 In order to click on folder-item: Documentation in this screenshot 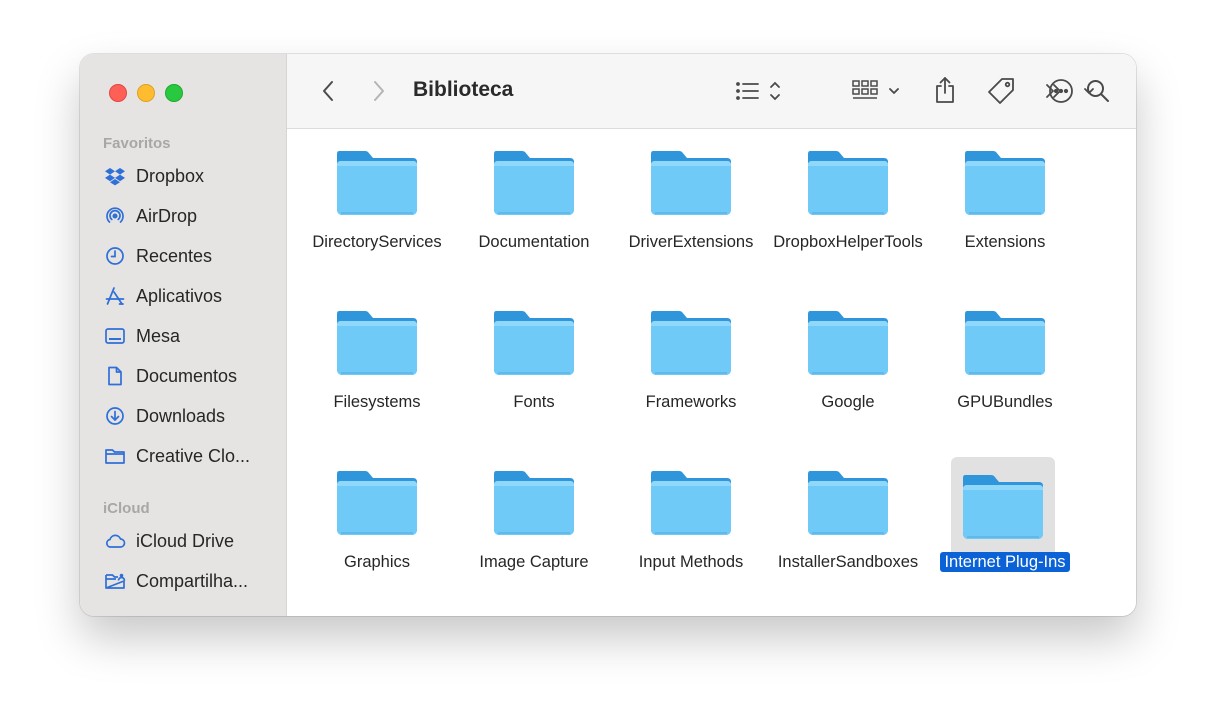, I will do `click(534, 203)`.